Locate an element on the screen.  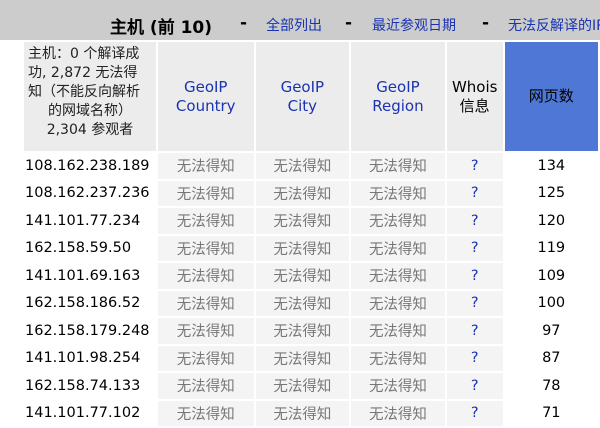
pages-cell: 120 is located at coordinates (551, 221).